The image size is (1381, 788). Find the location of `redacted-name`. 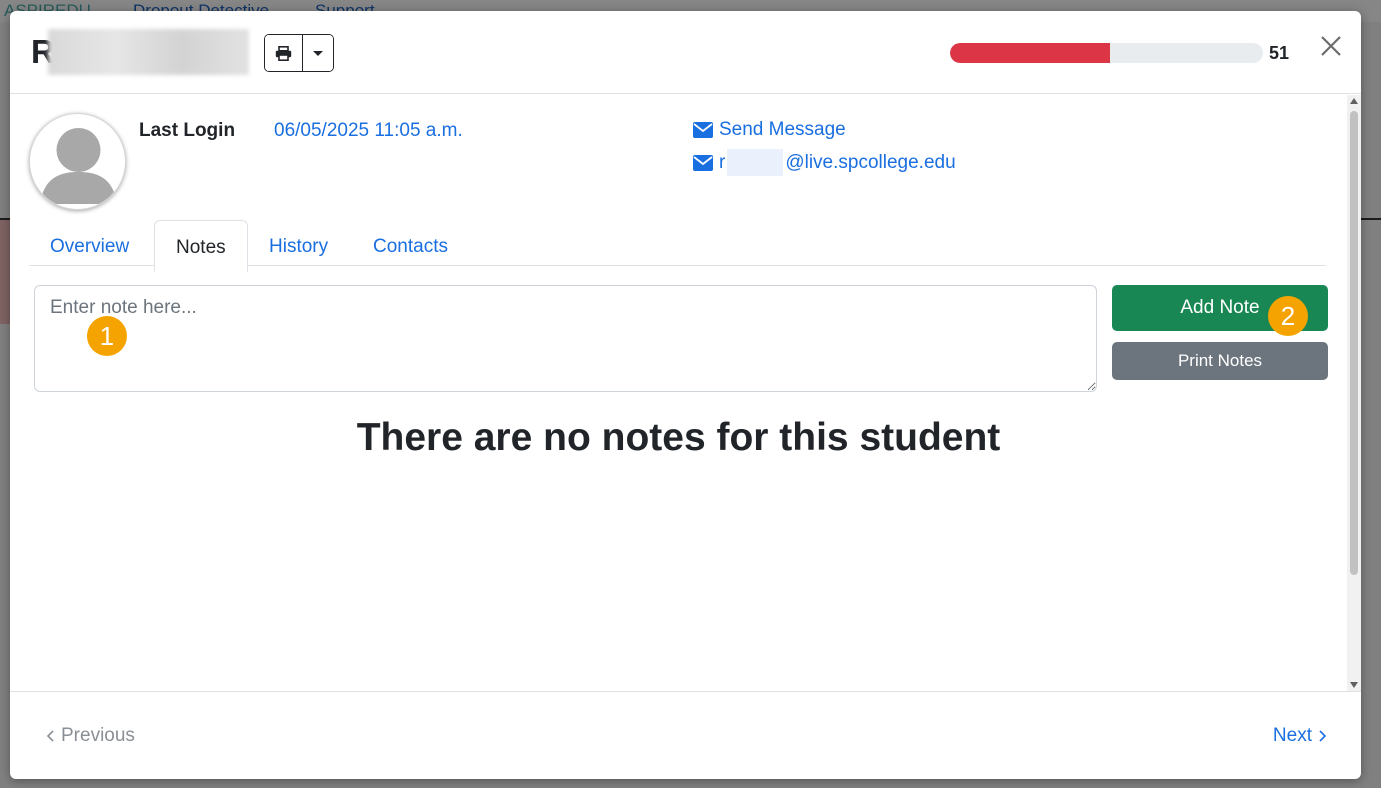

redacted-name is located at coordinates (148, 52).